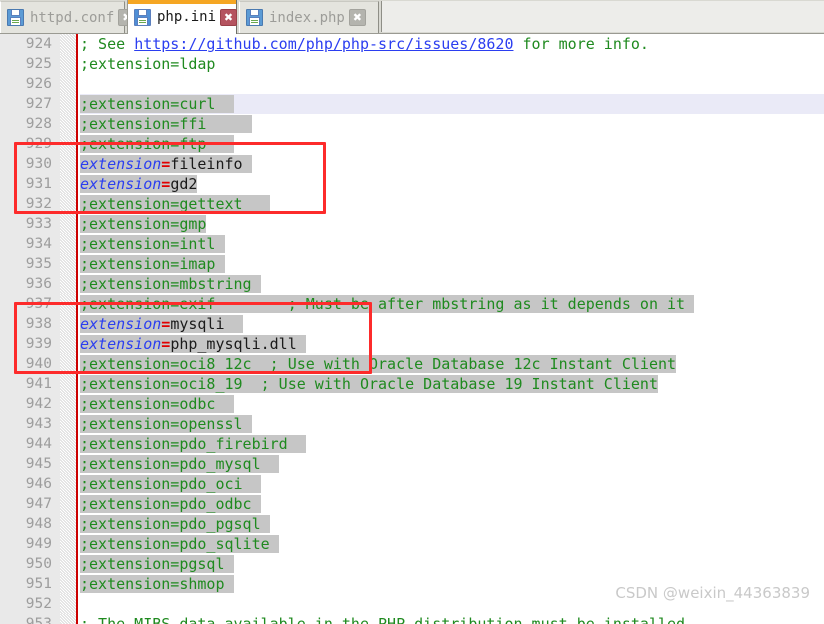  What do you see at coordinates (30, 264) in the screenshot?
I see `line-number: 935` at bounding box center [30, 264].